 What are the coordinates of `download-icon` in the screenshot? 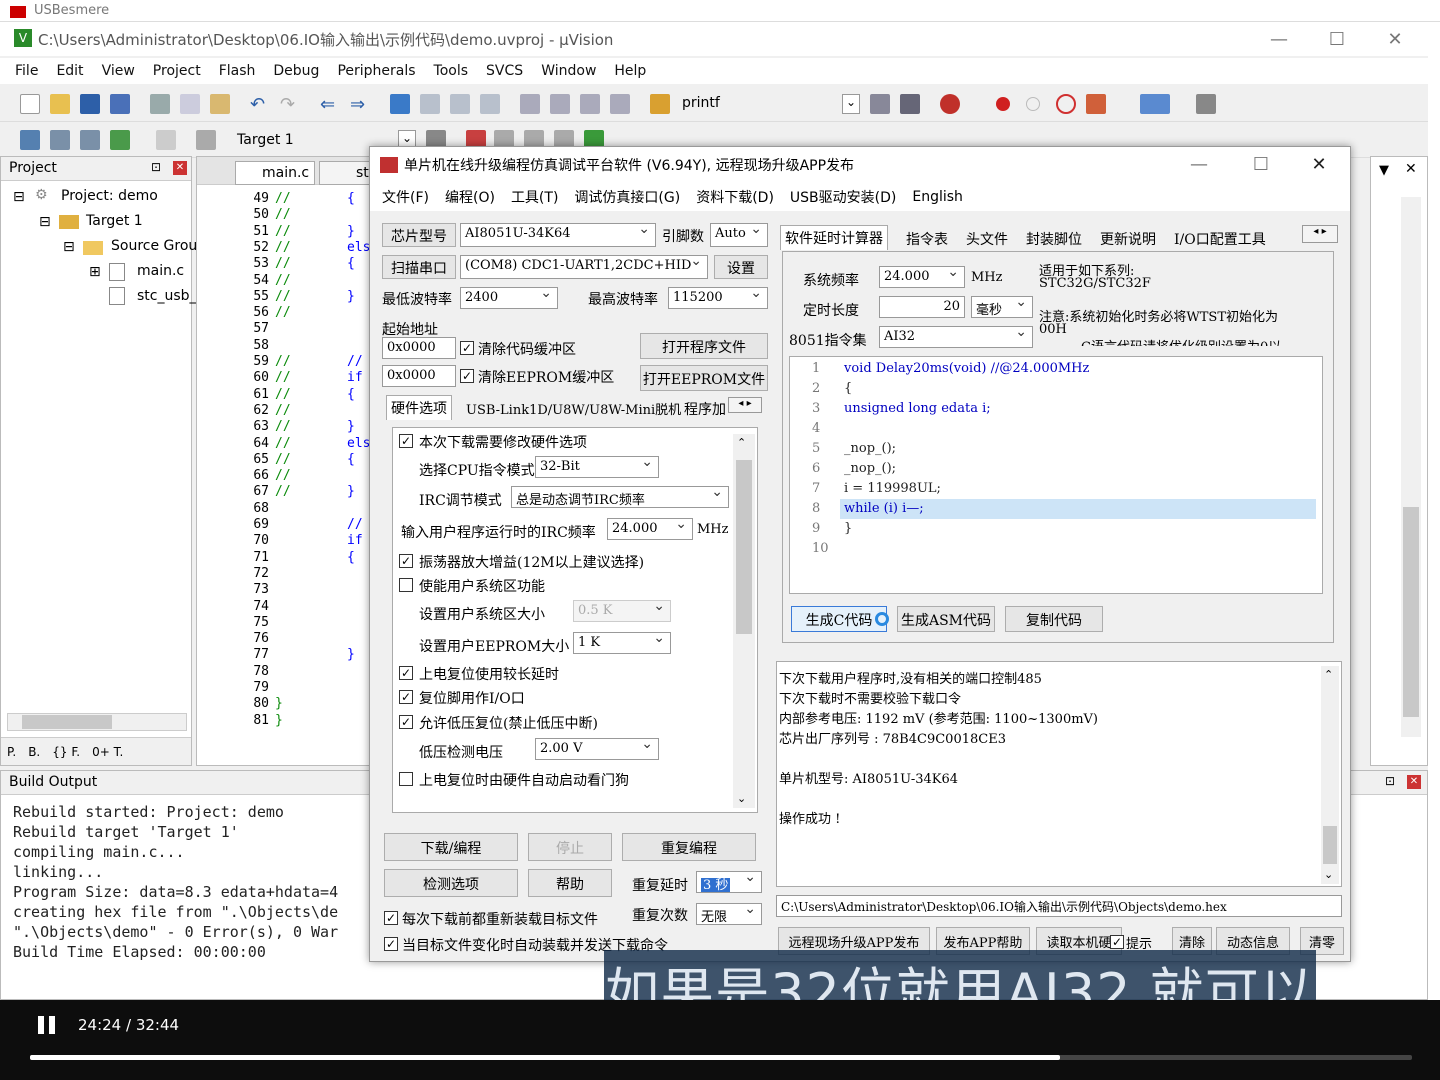 It's located at (206, 140).